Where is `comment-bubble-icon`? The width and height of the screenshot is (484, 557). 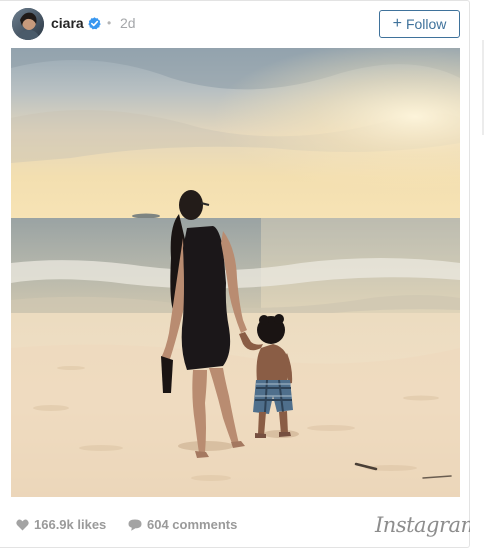
comment-bubble-icon is located at coordinates (135, 525).